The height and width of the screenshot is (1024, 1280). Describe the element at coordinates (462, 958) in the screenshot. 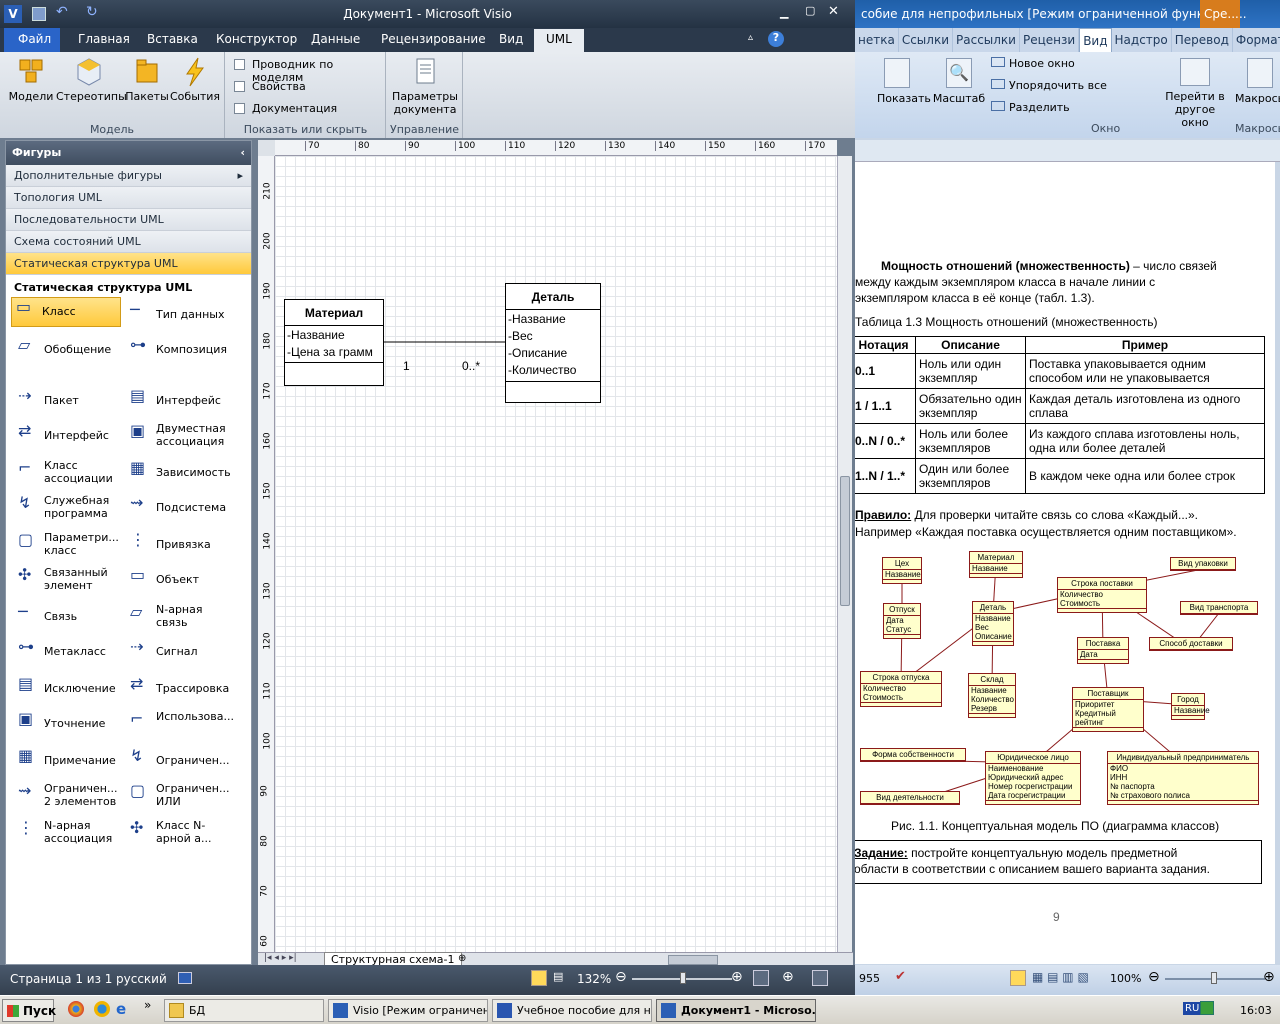

I see `insert-page-icon: ⊕` at that location.